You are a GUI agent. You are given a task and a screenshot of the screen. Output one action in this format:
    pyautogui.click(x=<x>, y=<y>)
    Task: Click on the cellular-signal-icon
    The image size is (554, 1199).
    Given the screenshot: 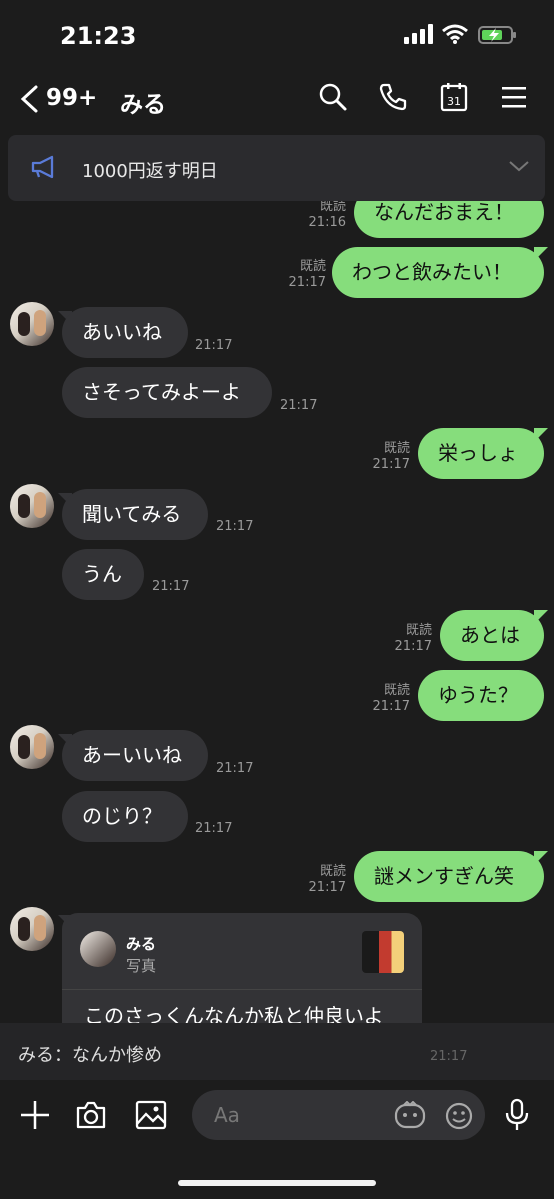 What is the action you would take?
    pyautogui.click(x=418, y=34)
    